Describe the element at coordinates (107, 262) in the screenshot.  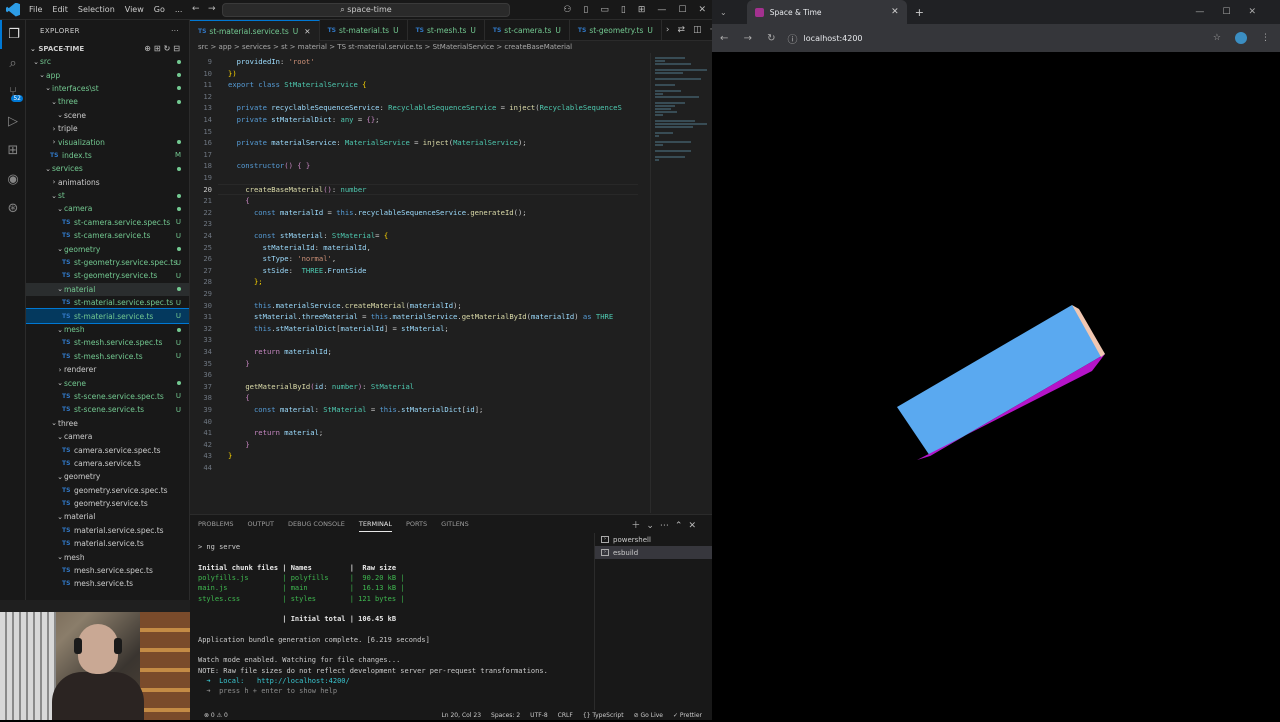
I see `file-st-geometry-service-spec-ts: TS st-geometry.service.spec.ts U` at that location.